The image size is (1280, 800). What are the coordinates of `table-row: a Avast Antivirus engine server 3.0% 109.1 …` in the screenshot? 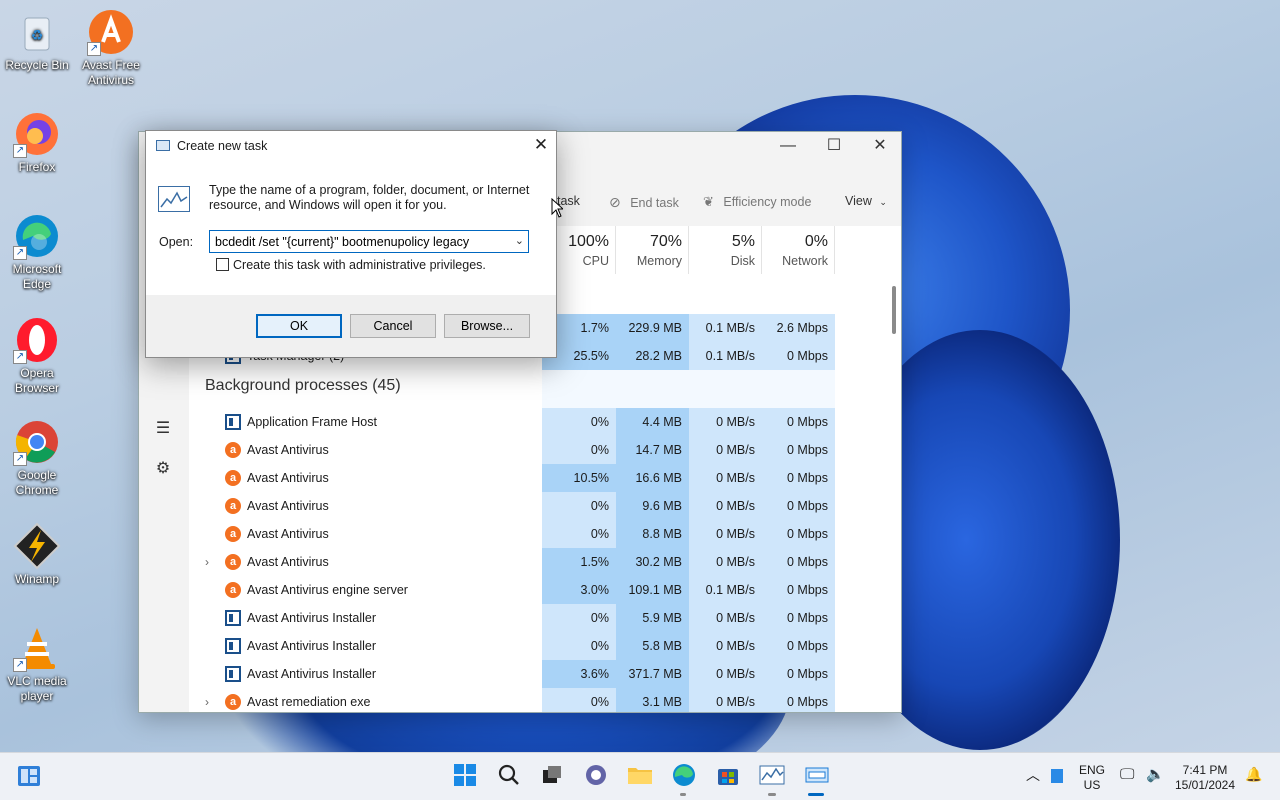 It's located at (537, 590).